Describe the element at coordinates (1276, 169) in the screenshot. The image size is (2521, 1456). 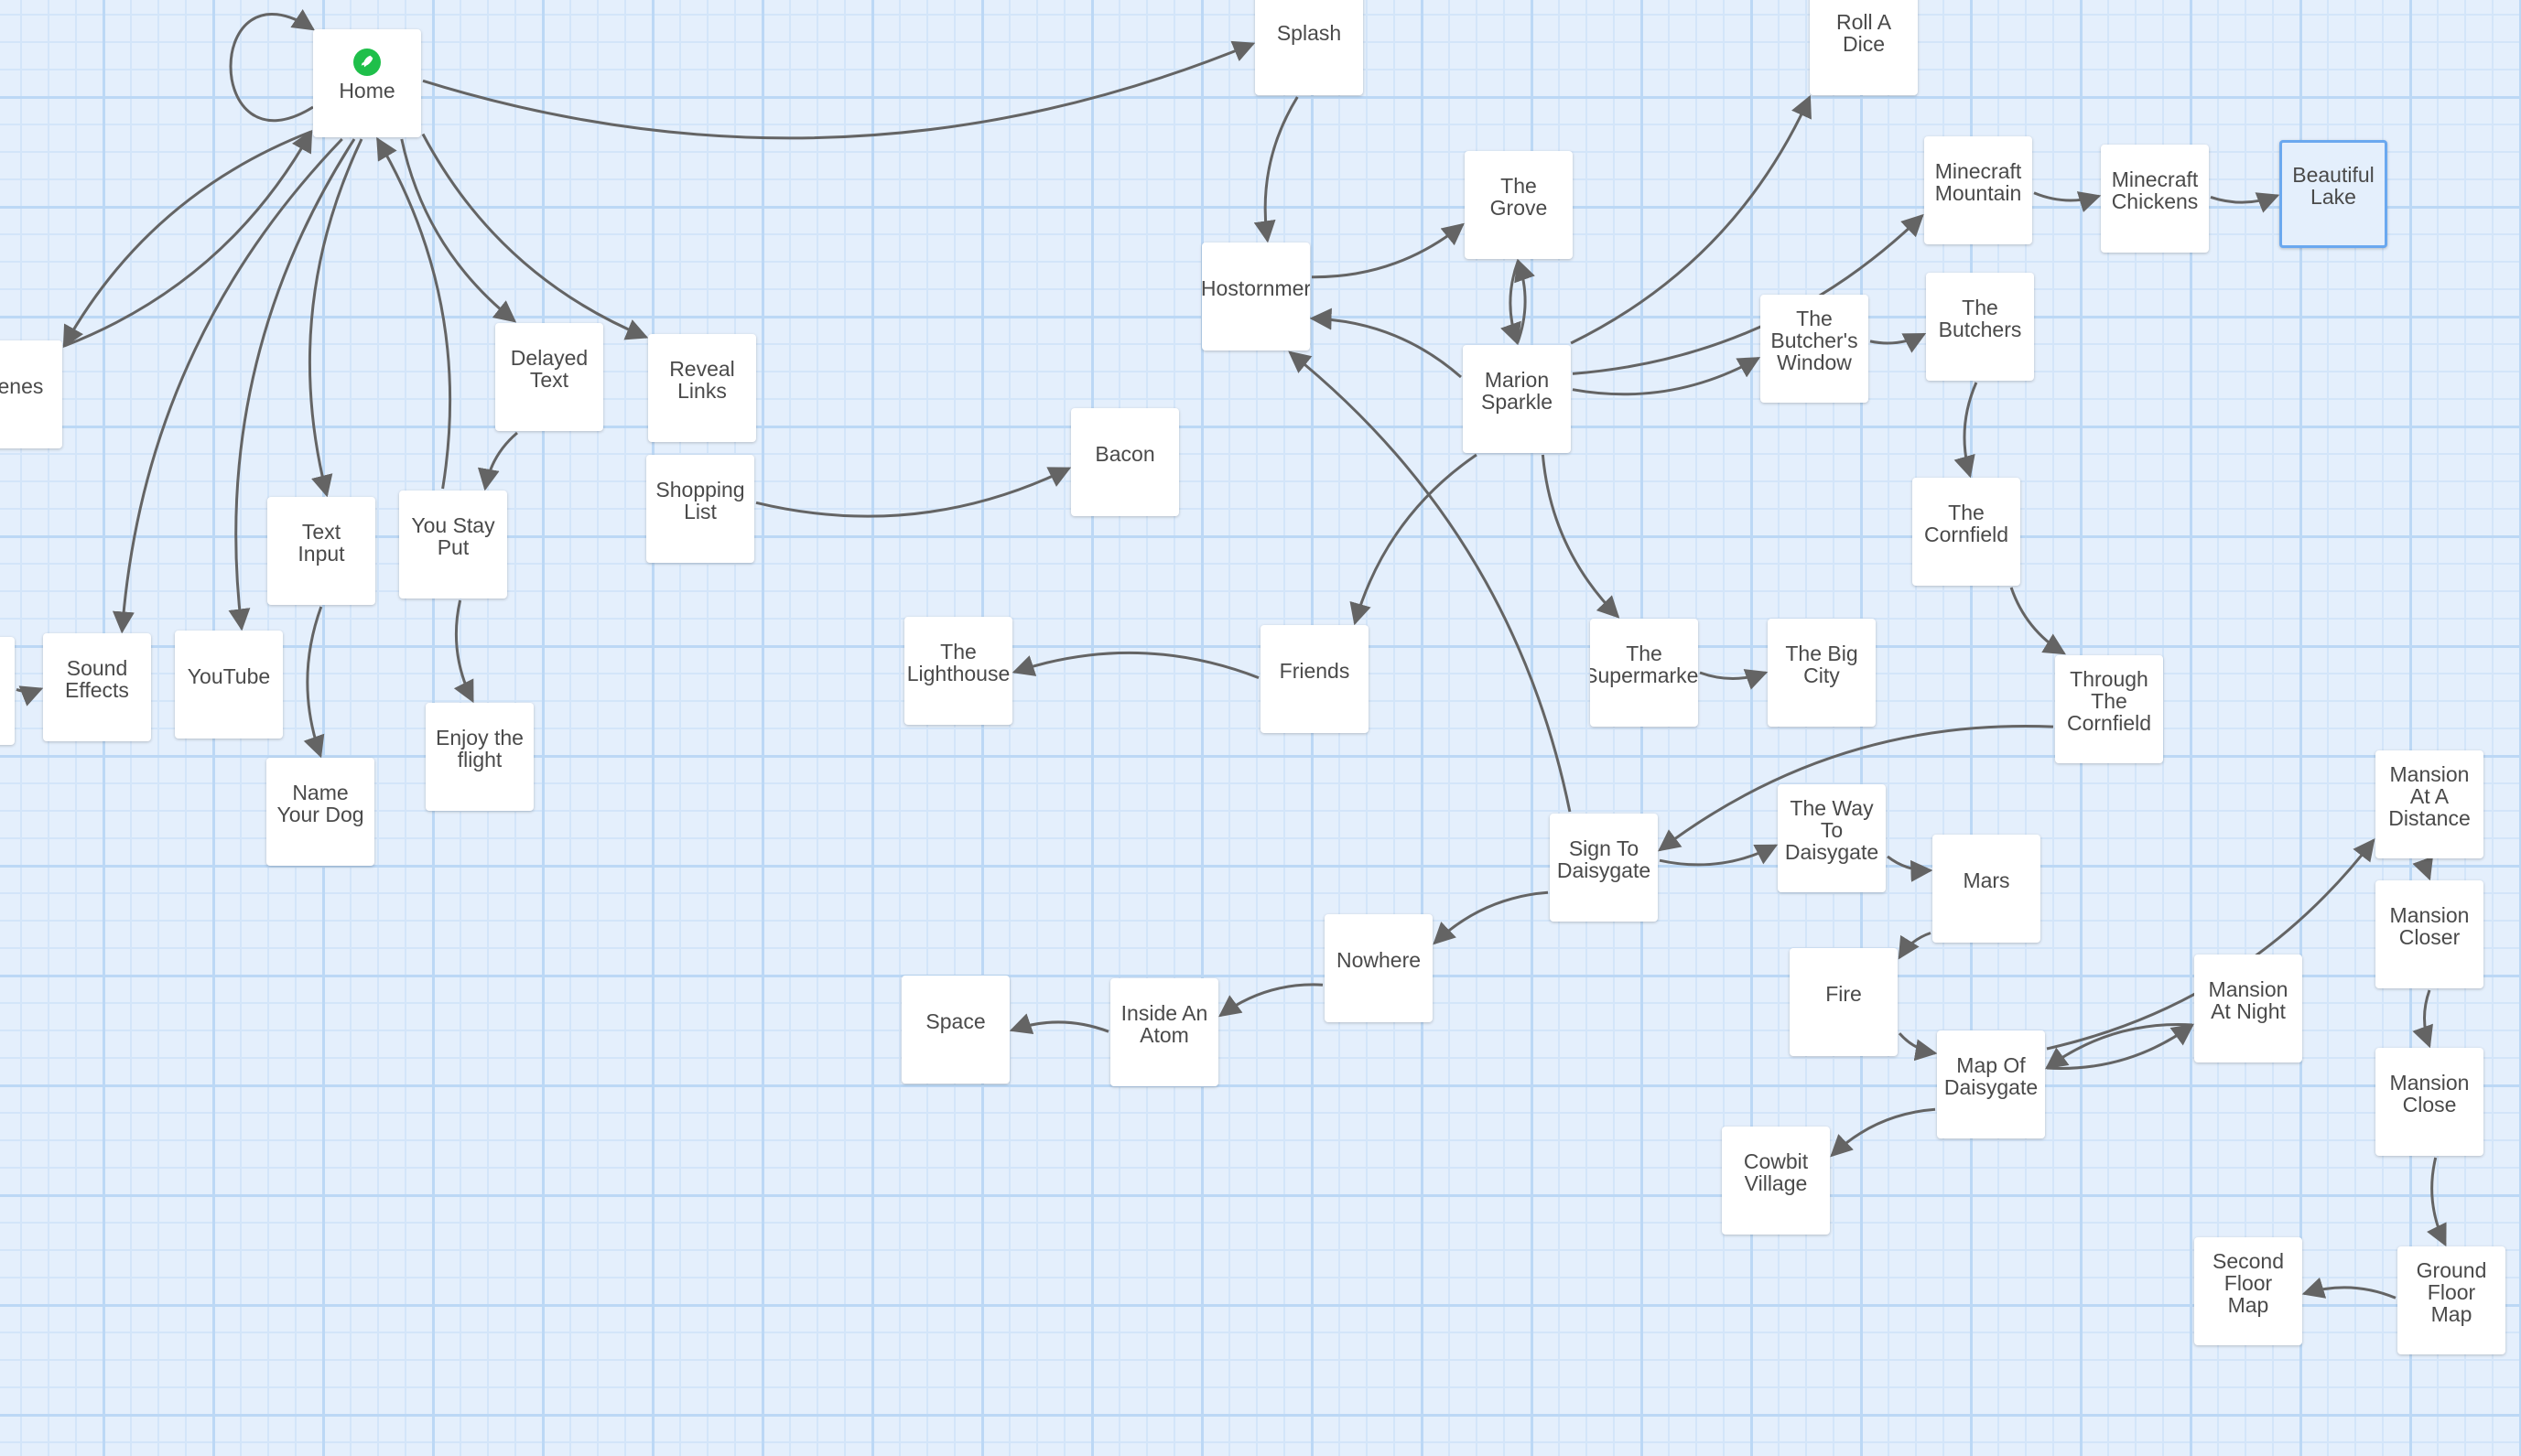
I see `link-splash-to-hostornme` at that location.